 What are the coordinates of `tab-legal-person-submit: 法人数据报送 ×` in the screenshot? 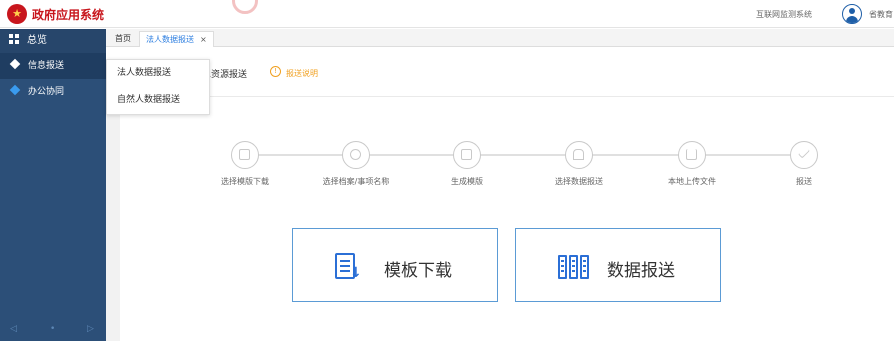 It's located at (176, 39).